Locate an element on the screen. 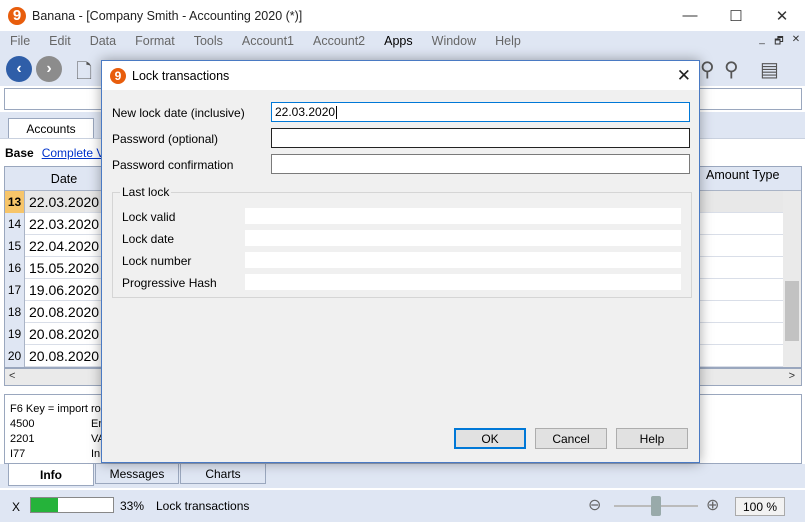  find-icon: ⚲ is located at coordinates (707, 69).